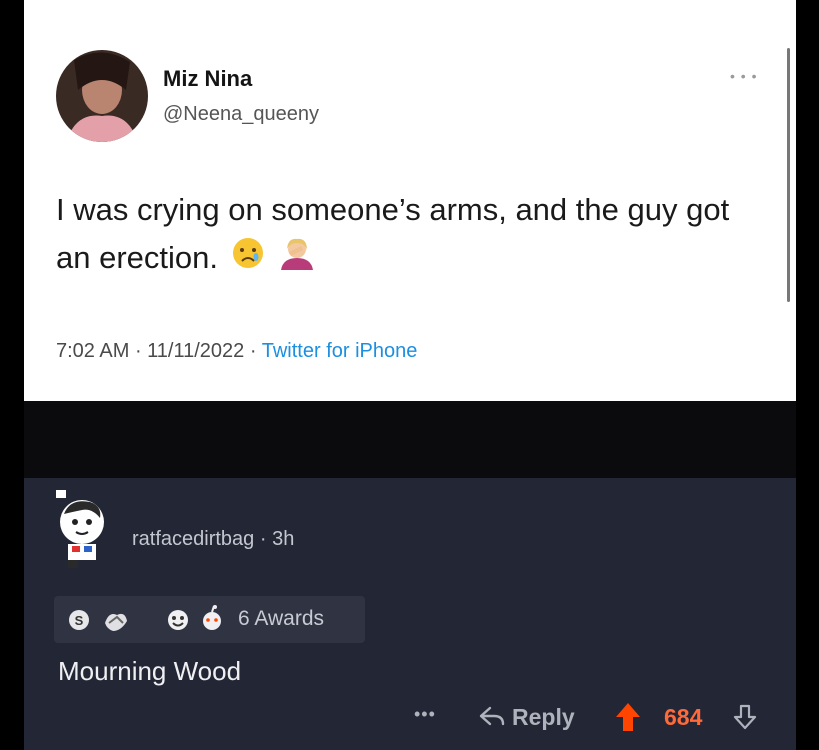 This screenshot has height=750, width=819. Describe the element at coordinates (92, 351) in the screenshot. I see `tweet-time: 7:02 AM` at that location.